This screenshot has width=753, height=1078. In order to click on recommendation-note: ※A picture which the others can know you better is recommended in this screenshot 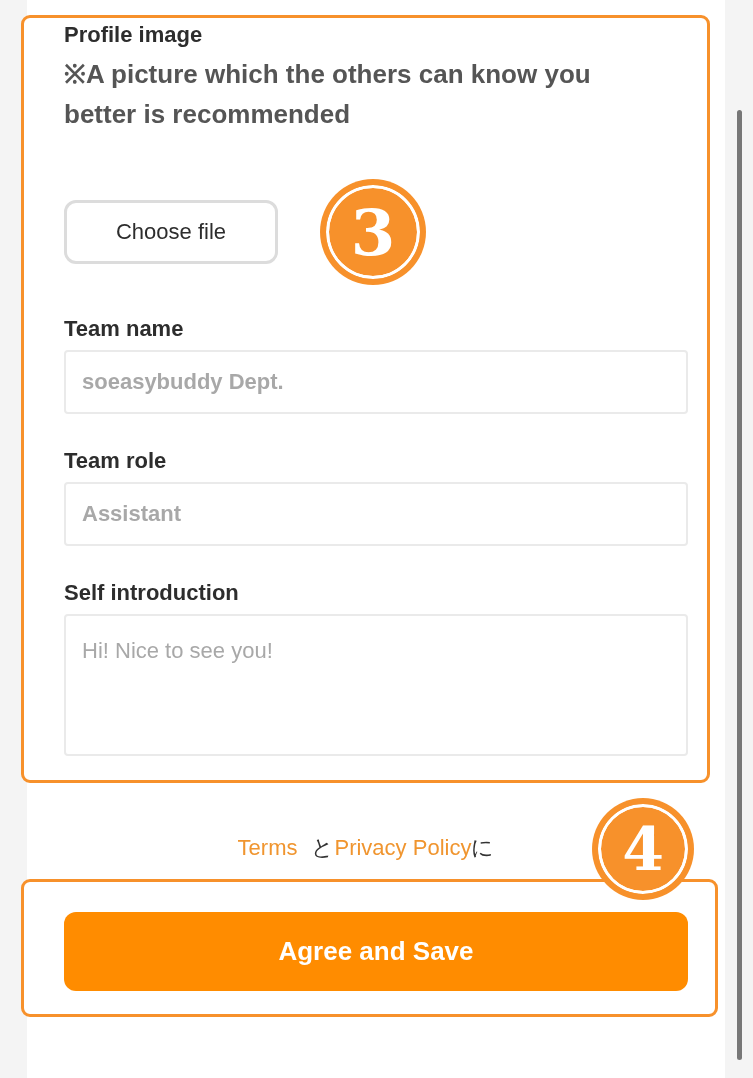, I will do `click(328, 94)`.